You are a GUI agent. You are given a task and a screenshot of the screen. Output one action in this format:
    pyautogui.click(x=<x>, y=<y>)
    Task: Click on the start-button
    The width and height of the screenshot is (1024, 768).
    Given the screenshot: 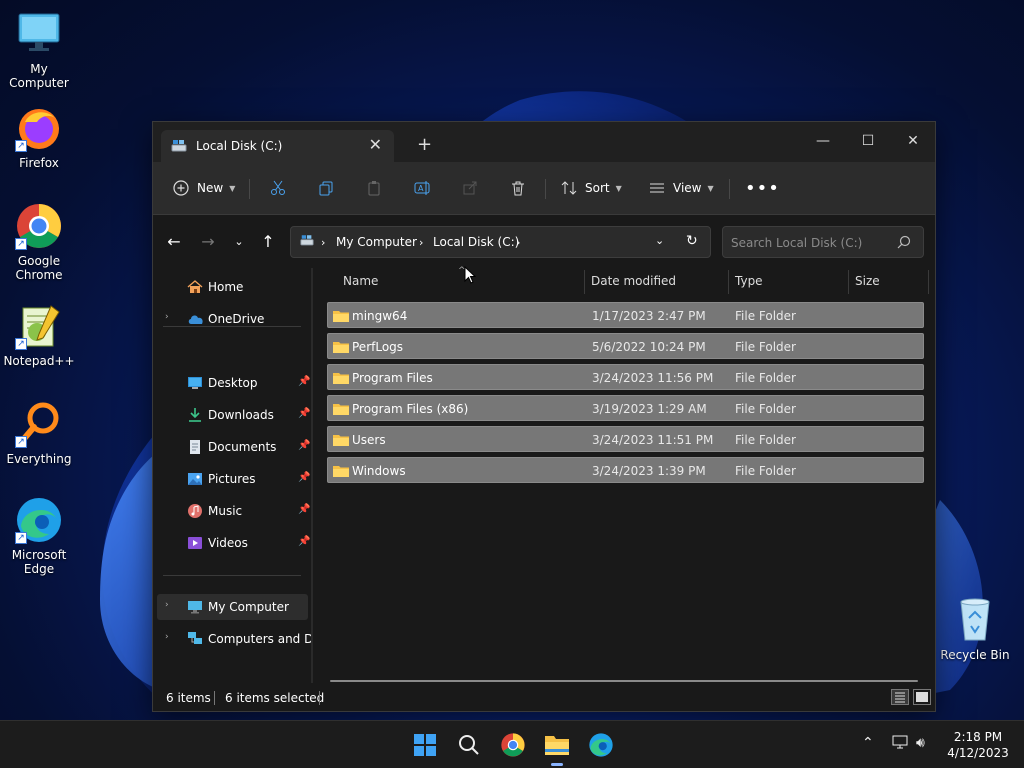 What is the action you would take?
    pyautogui.click(x=425, y=745)
    